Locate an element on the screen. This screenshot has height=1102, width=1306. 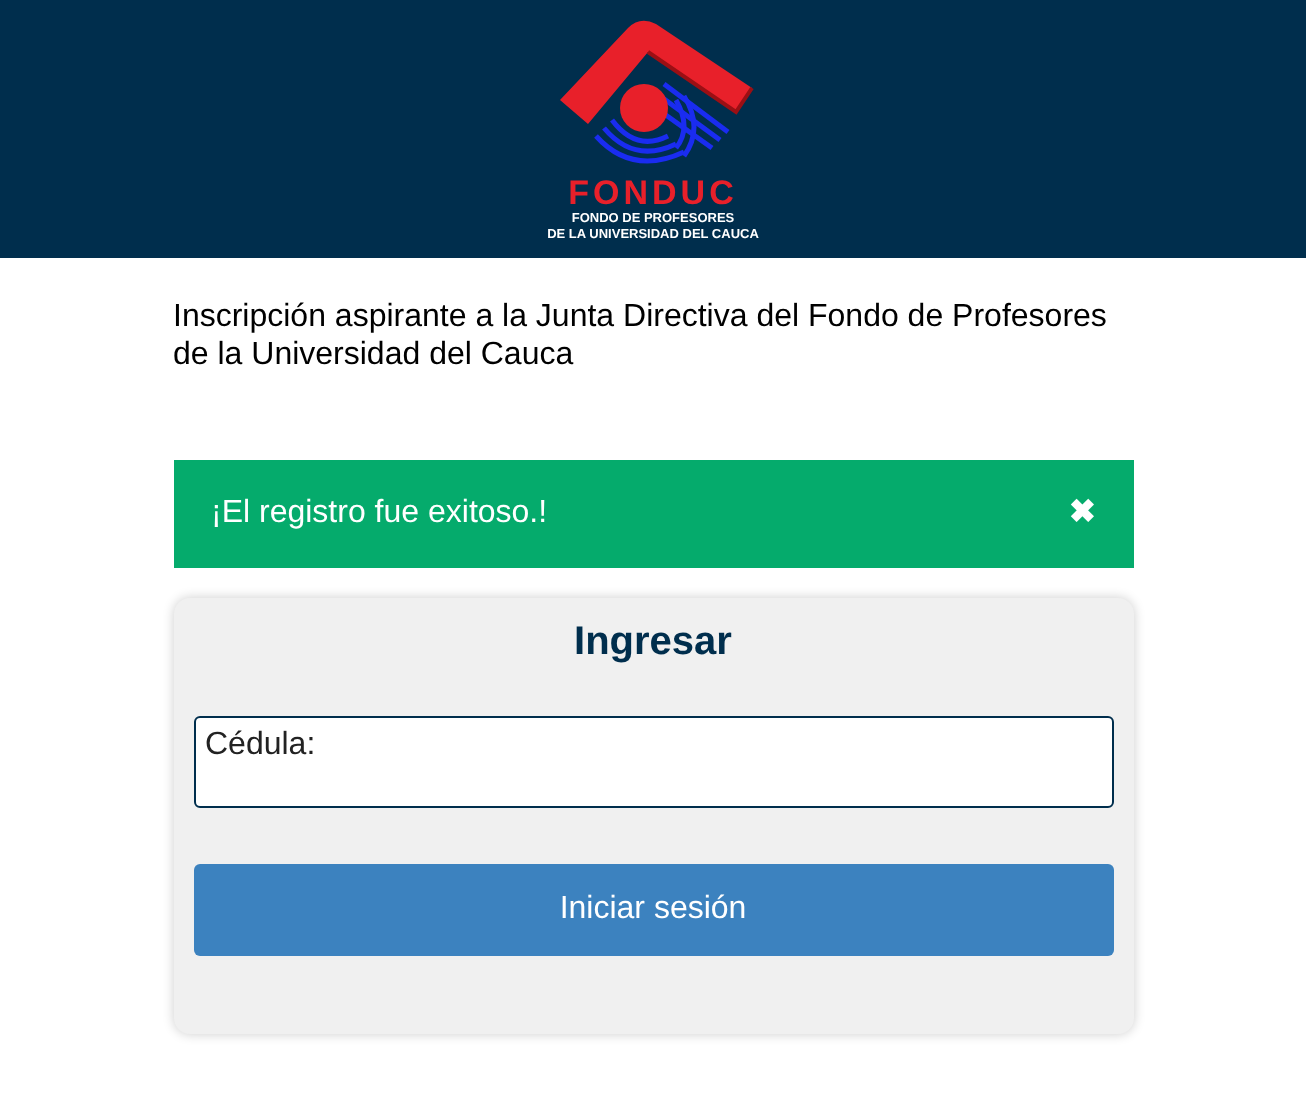
login-button: Iniciar sesión is located at coordinates (653, 910).